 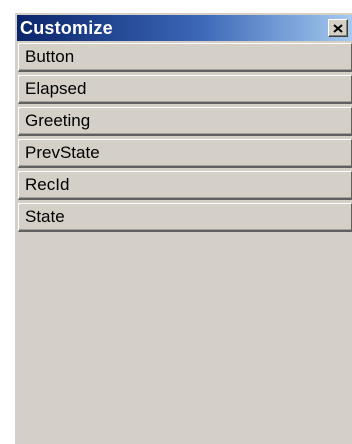 I want to click on list-item-button: Button, so click(x=185, y=57).